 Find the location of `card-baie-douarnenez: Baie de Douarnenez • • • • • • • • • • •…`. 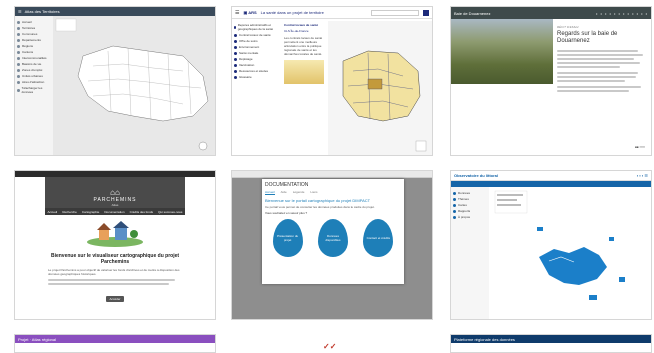

card-baie-douarnenez: Baie de Douarnenez • • • • • • • • • • •… is located at coordinates (551, 81).